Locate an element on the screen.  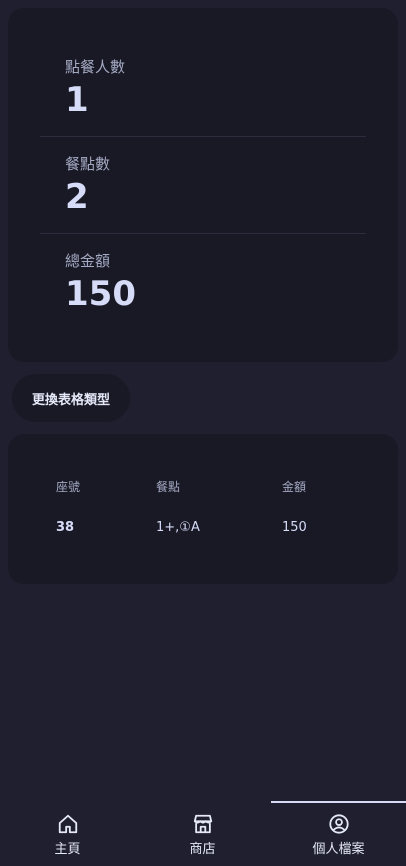
cell-seat: 38 is located at coordinates (65, 527).